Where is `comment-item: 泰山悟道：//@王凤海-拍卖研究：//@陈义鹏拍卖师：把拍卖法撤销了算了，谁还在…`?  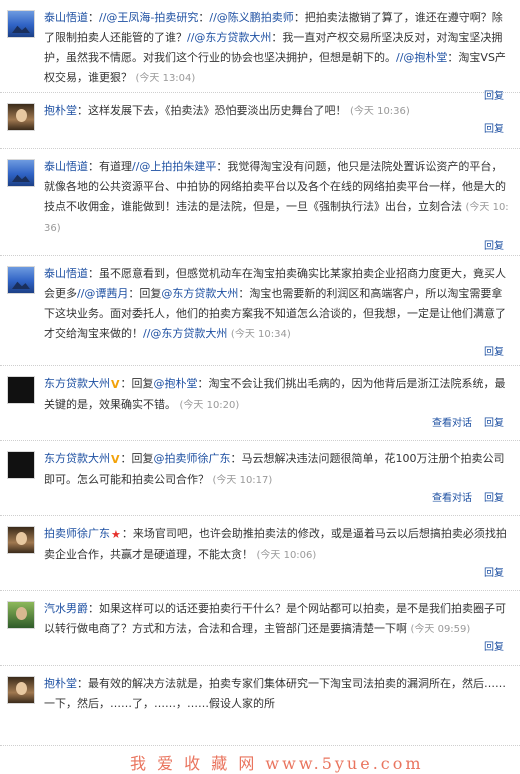
comment-item: 泰山悟道：//@王凤海-拍卖研究：//@陈义鹏拍卖师：把拍卖法撤销了算了，谁还在… is located at coordinates (260, 51).